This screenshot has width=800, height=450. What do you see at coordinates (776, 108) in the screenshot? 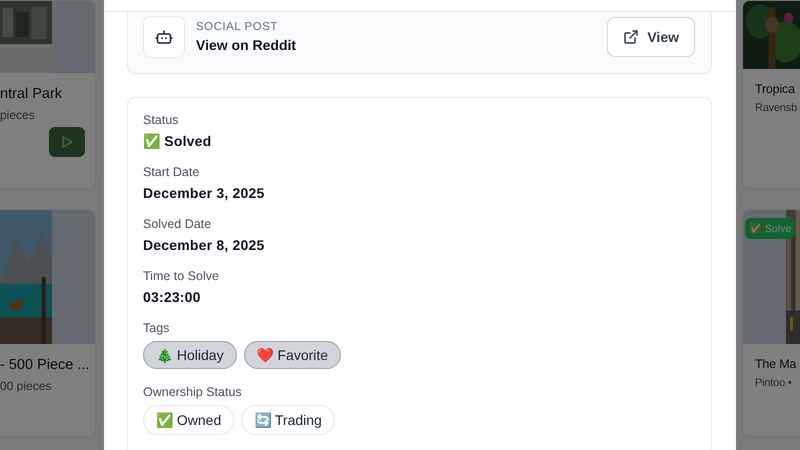
I see `puzzle-subtitle: Ravensb` at bounding box center [776, 108].